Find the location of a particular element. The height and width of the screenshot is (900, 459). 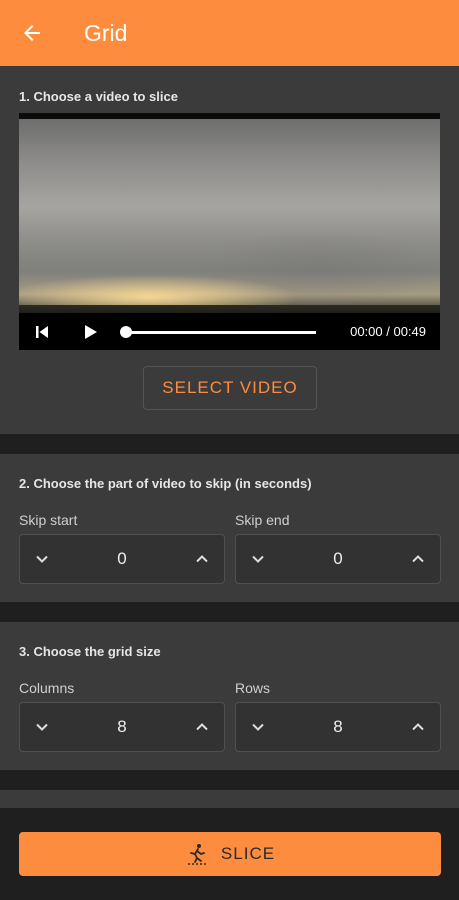

skip-previous-icon is located at coordinates (42, 332).